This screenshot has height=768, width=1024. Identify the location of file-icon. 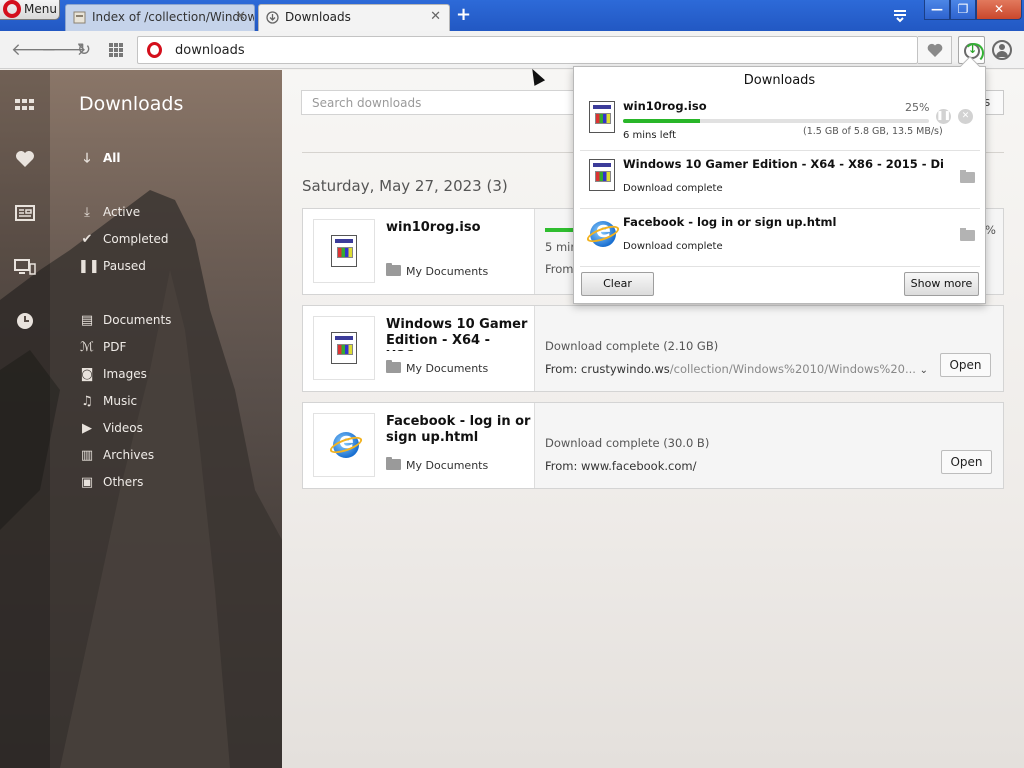
(344, 348).